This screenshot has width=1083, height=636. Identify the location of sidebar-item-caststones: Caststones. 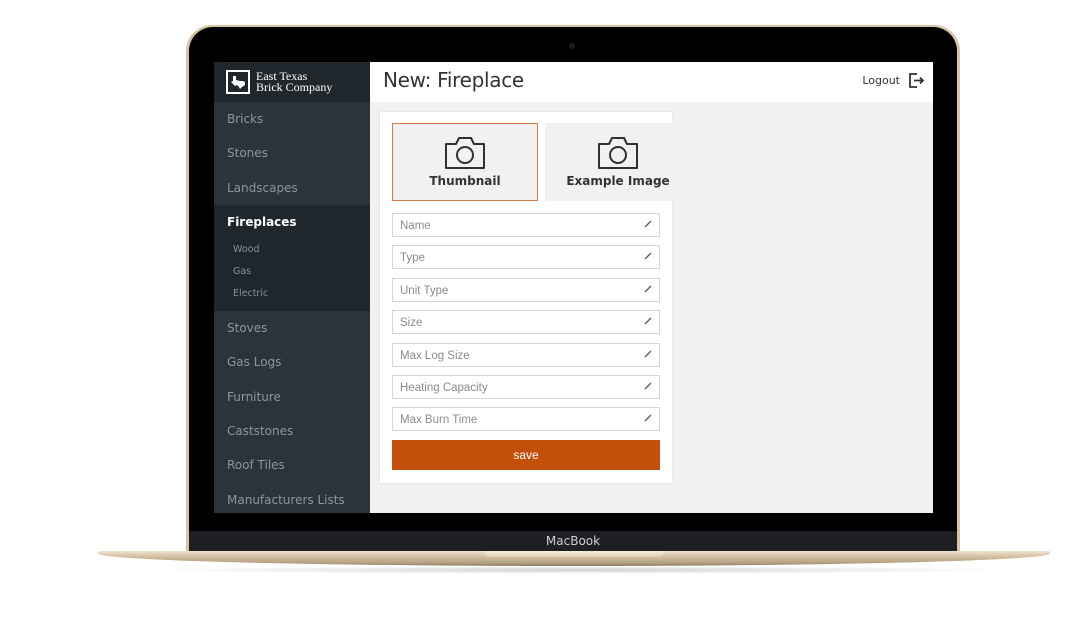
(292, 431).